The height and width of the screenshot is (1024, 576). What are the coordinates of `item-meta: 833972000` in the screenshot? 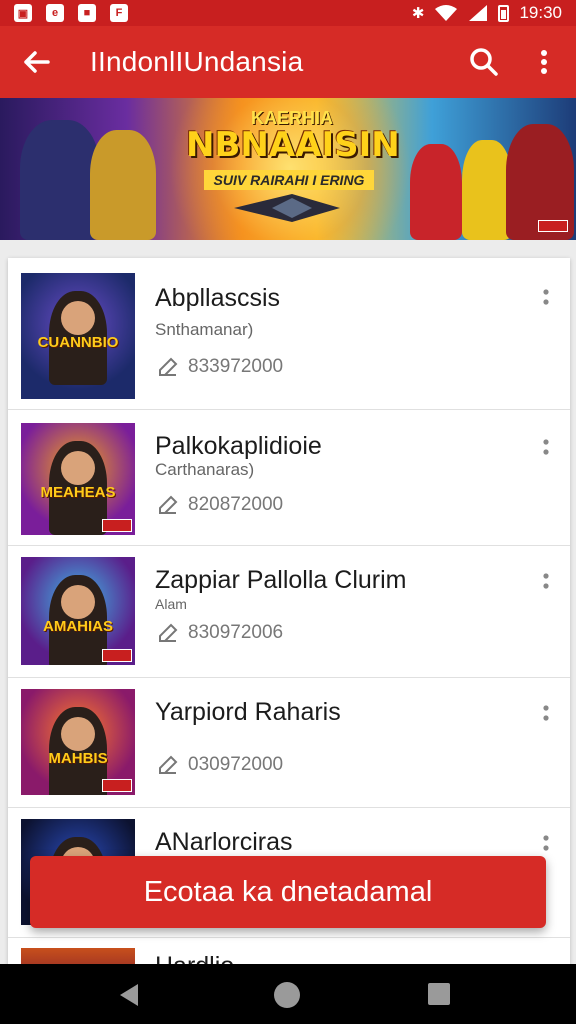 It's located at (220, 367).